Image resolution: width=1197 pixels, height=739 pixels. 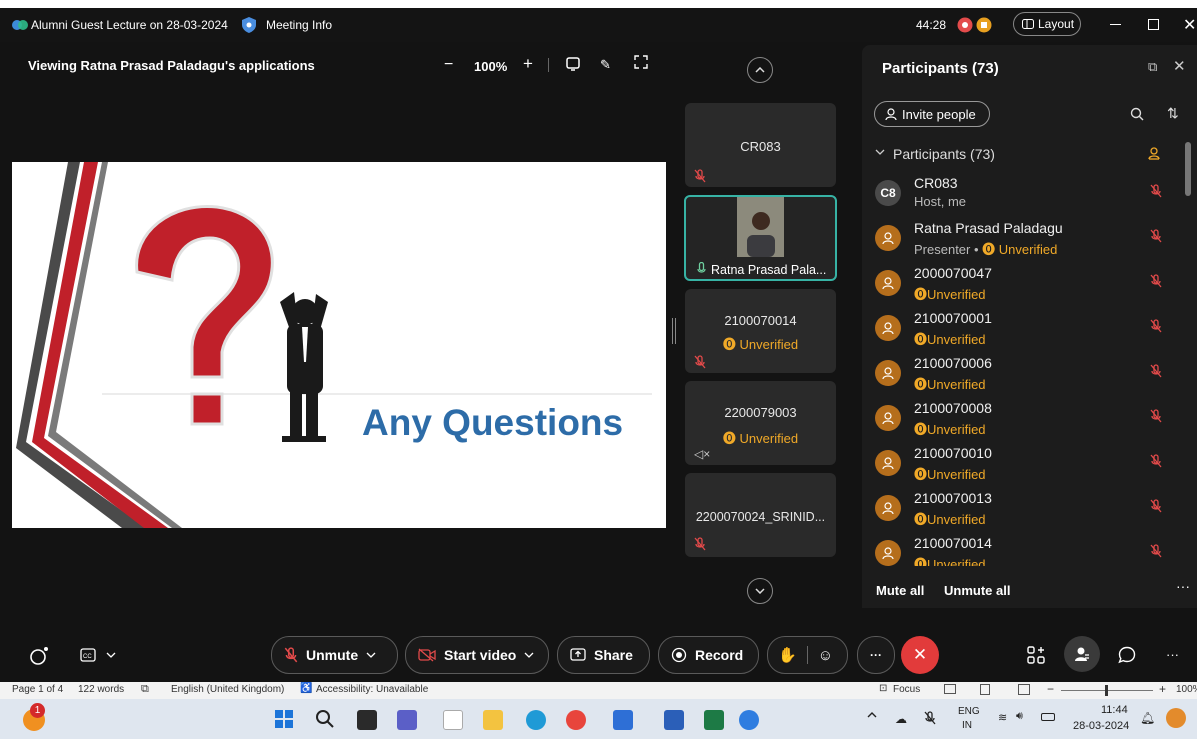 I want to click on share-button: Share, so click(x=603, y=655).